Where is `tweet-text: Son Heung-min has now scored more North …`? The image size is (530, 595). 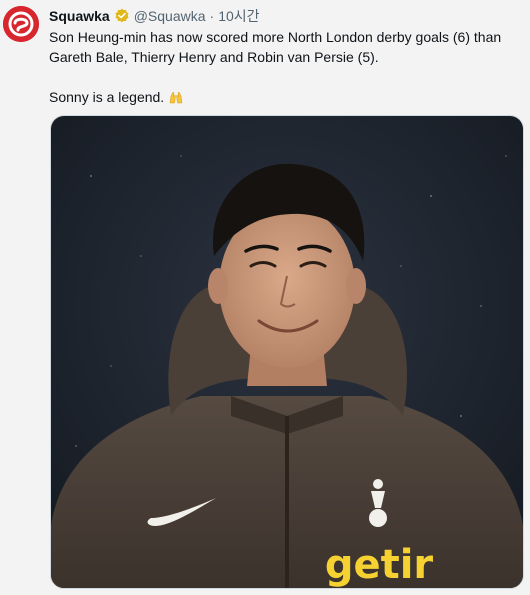 tweet-text: Son Heung-min has now scored more North … is located at coordinates (281, 67).